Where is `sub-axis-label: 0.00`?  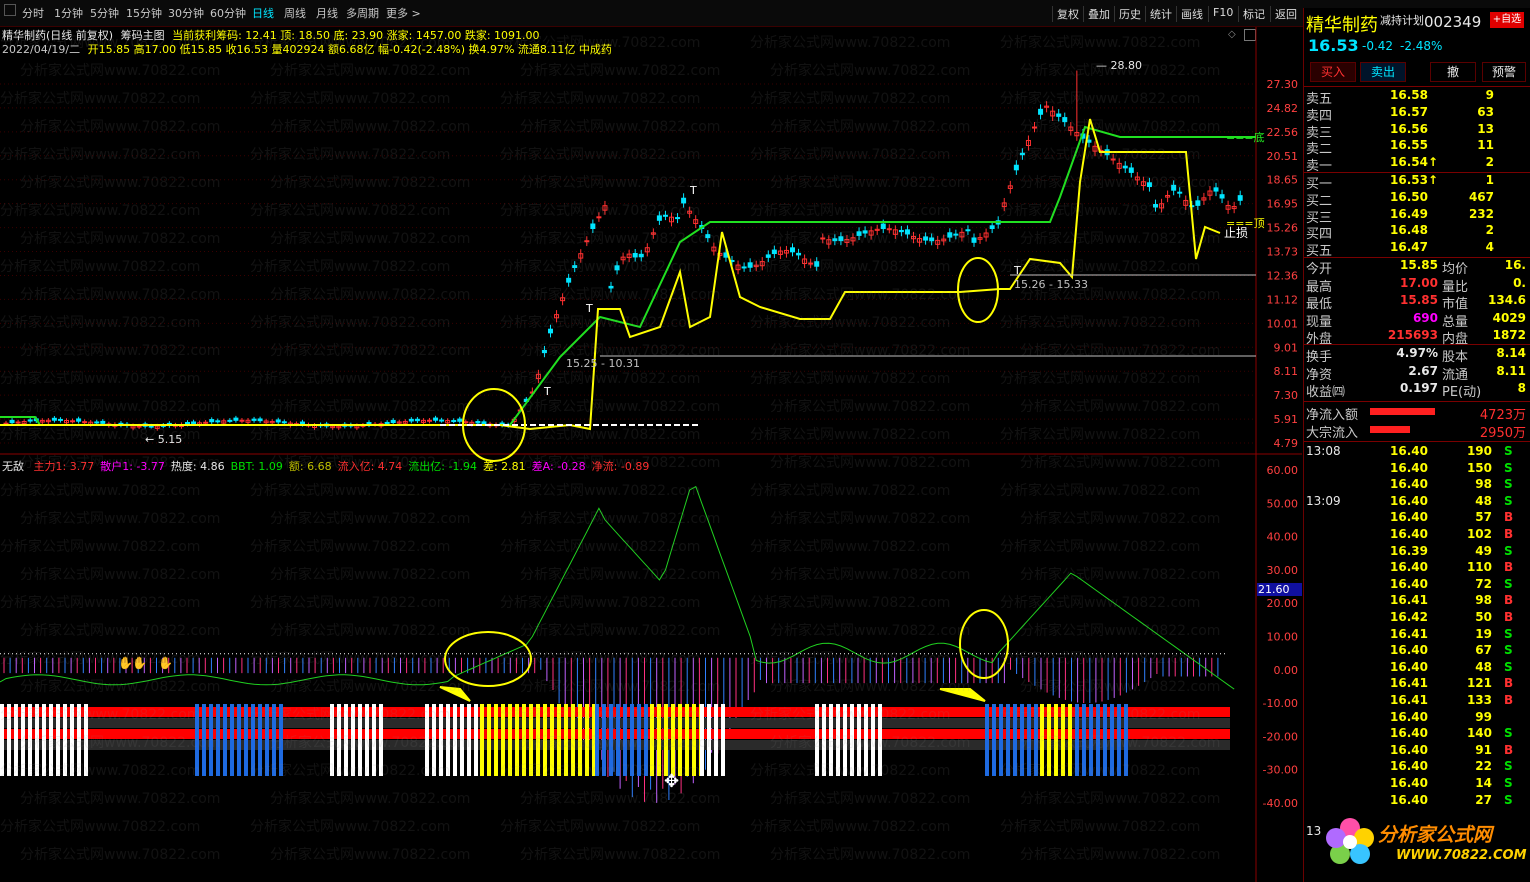
sub-axis-label: 0.00 is located at coordinates (1286, 670).